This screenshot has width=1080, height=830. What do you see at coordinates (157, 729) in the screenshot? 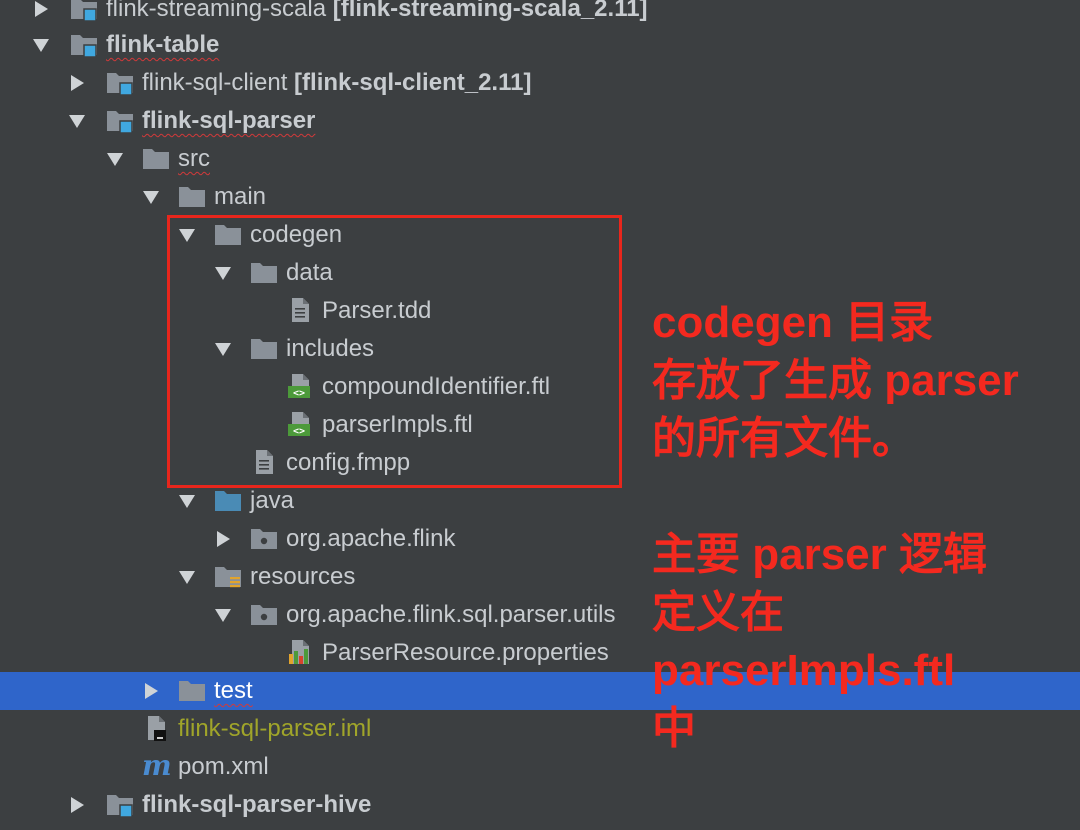
I see `module-file-icon` at bounding box center [157, 729].